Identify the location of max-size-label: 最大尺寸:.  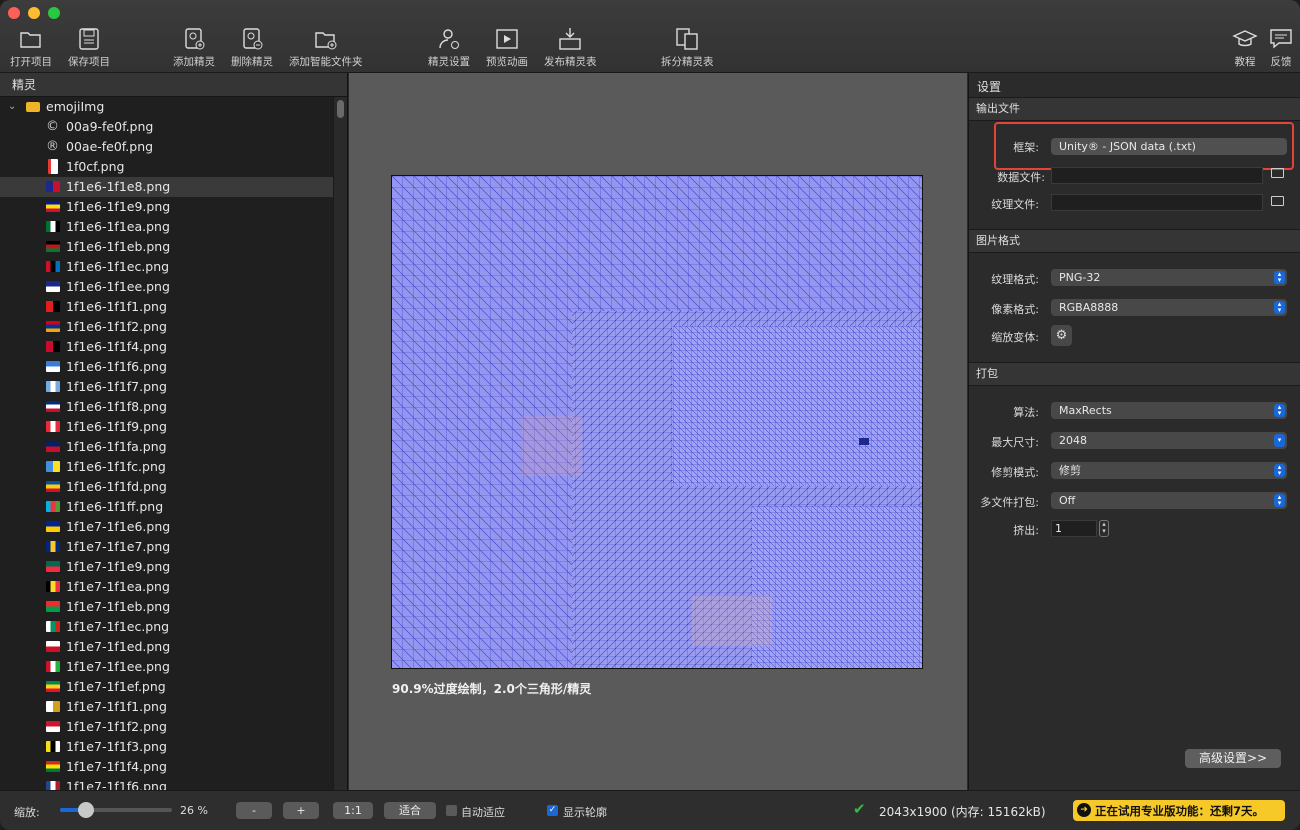
(1015, 442).